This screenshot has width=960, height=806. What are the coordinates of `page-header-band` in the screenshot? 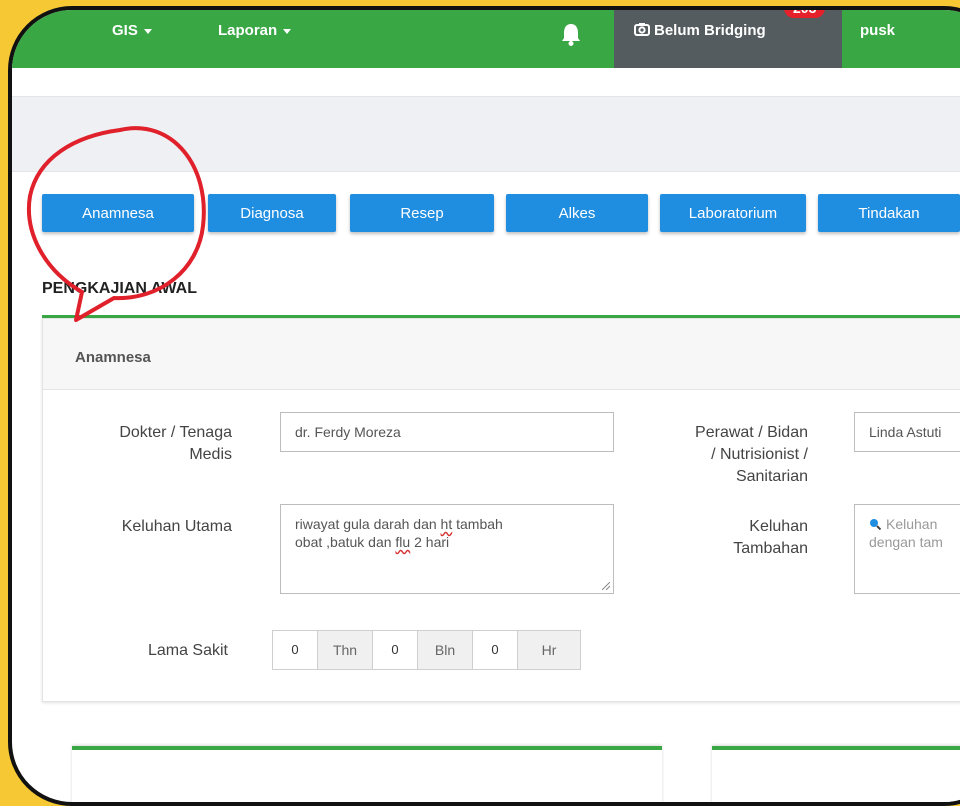 It's located at (486, 134).